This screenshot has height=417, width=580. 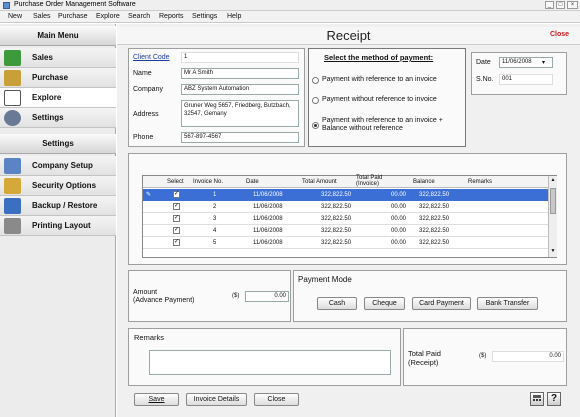 I want to click on close-link: Close, so click(x=559, y=34).